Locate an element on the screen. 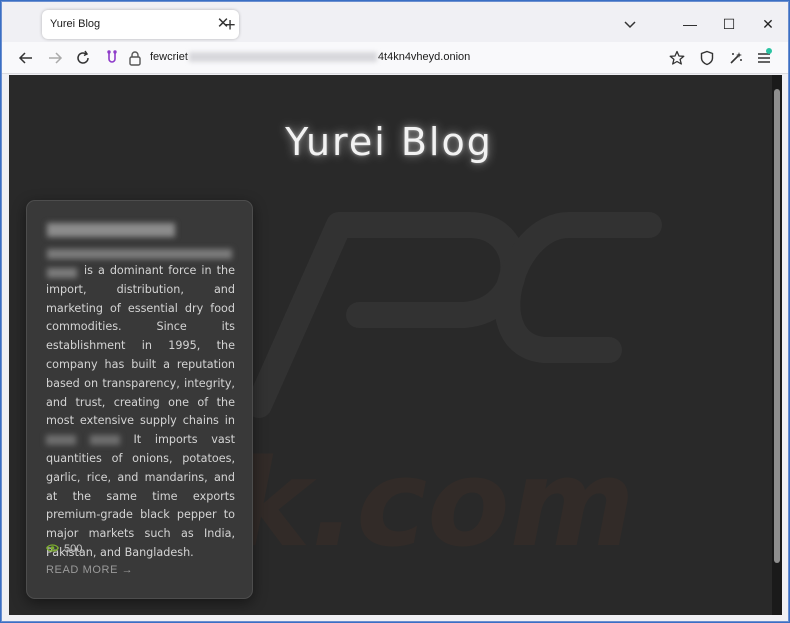  redacted-company-name is located at coordinates (139, 254).